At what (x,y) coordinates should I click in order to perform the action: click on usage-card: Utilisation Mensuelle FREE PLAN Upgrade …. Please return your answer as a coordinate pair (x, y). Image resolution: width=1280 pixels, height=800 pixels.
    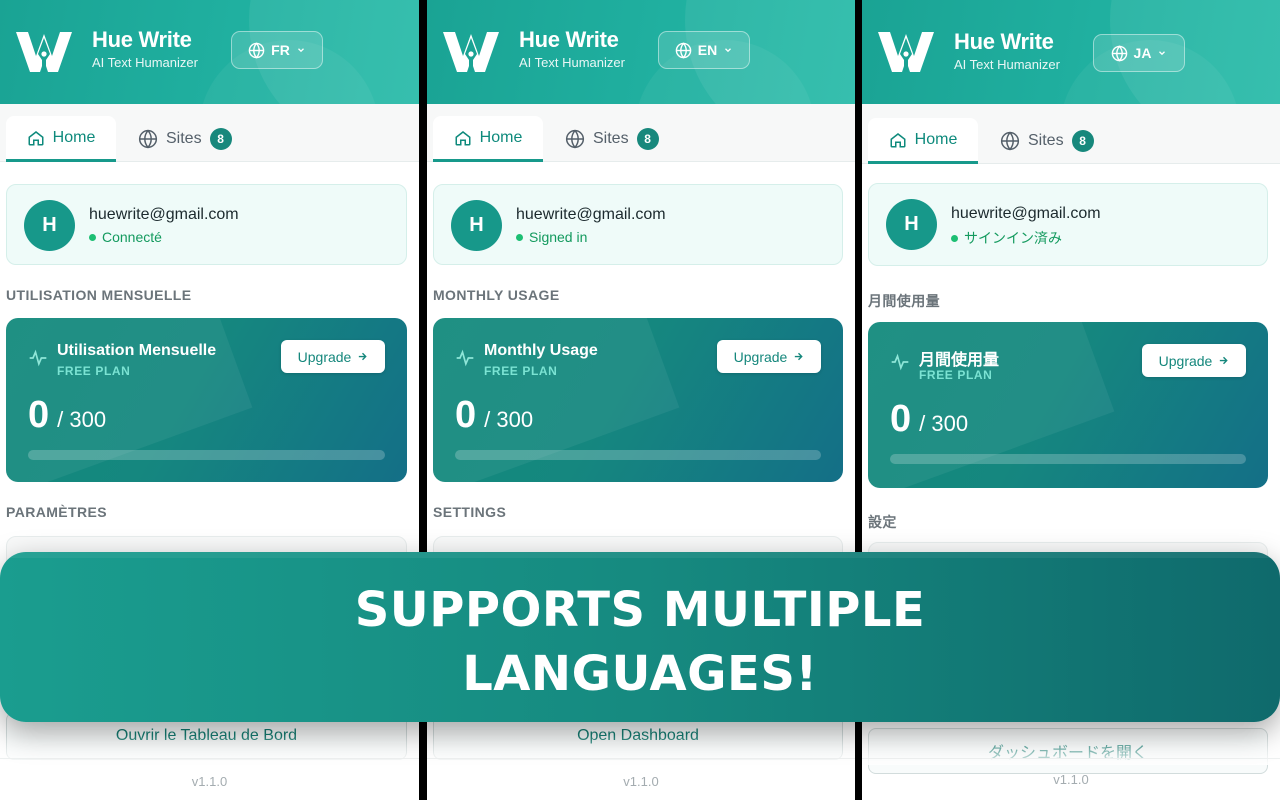
    Looking at the image, I should click on (206, 400).